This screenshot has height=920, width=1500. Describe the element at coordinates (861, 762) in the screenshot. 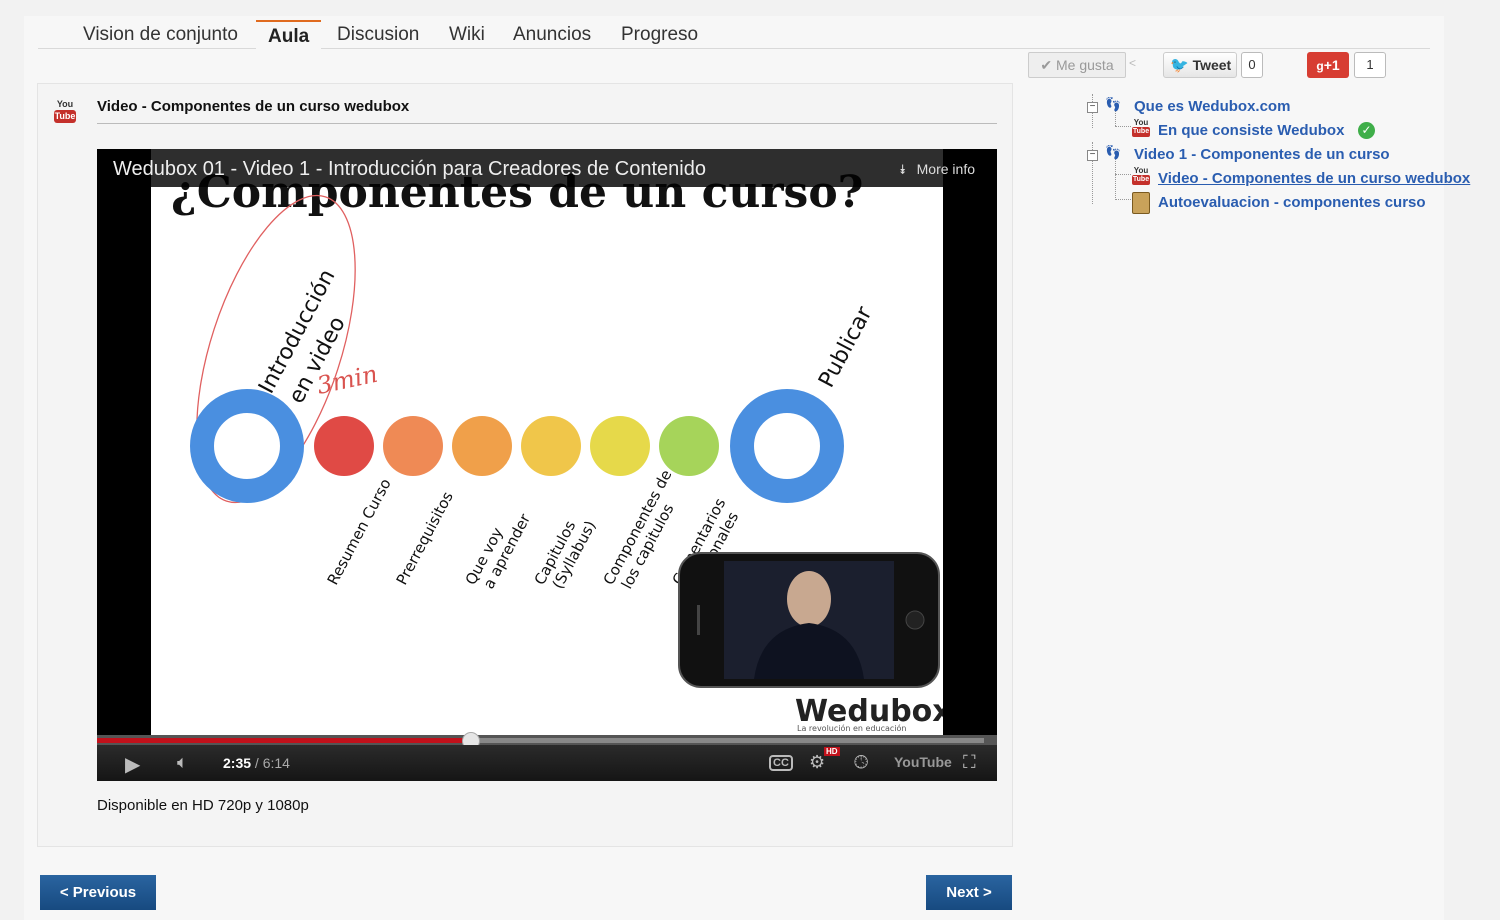

I see `watch-later-clock-icon: 🕓︎` at that location.